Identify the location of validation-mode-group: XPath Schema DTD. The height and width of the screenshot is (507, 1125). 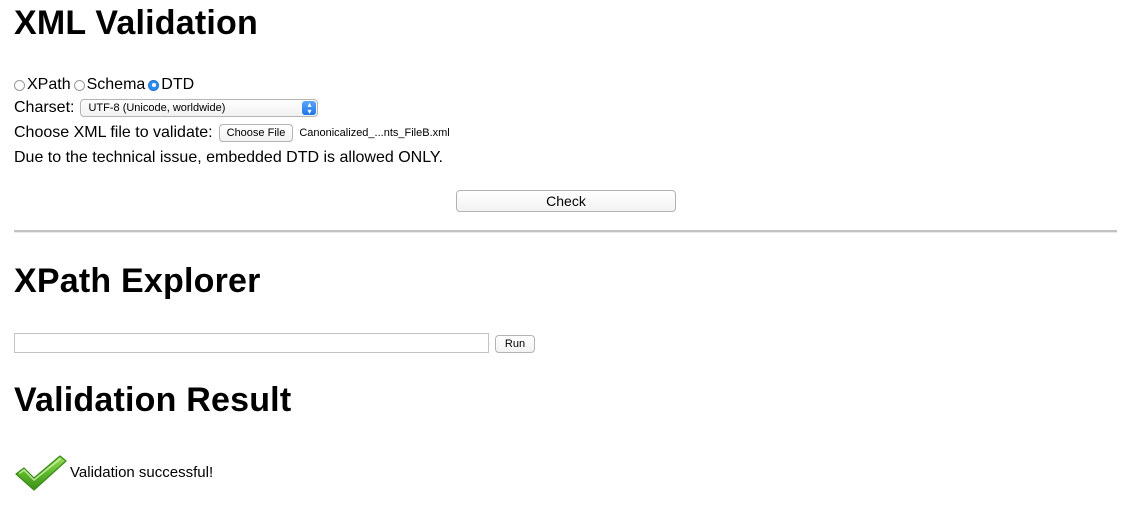
(105, 85).